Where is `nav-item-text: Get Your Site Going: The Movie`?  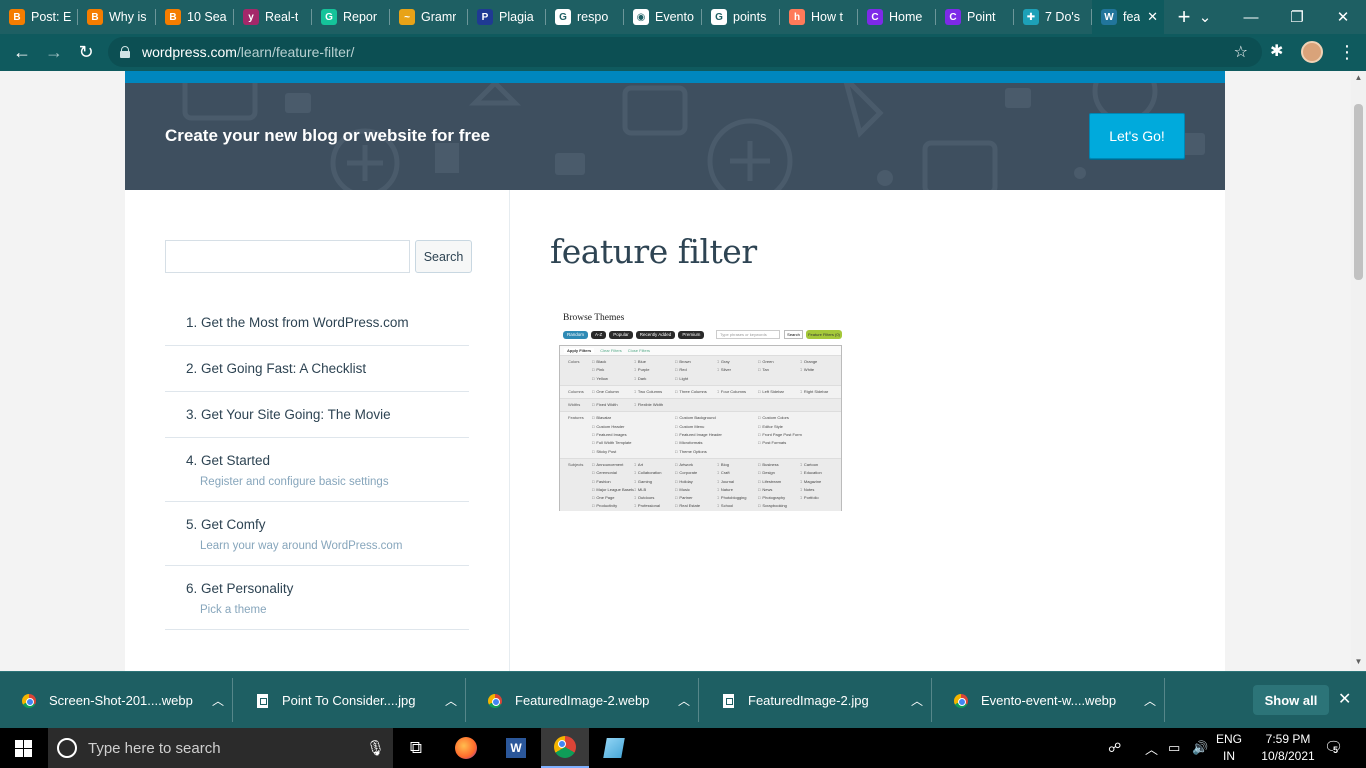
nav-item-text: Get Your Site Going: The Movie is located at coordinates (296, 414).